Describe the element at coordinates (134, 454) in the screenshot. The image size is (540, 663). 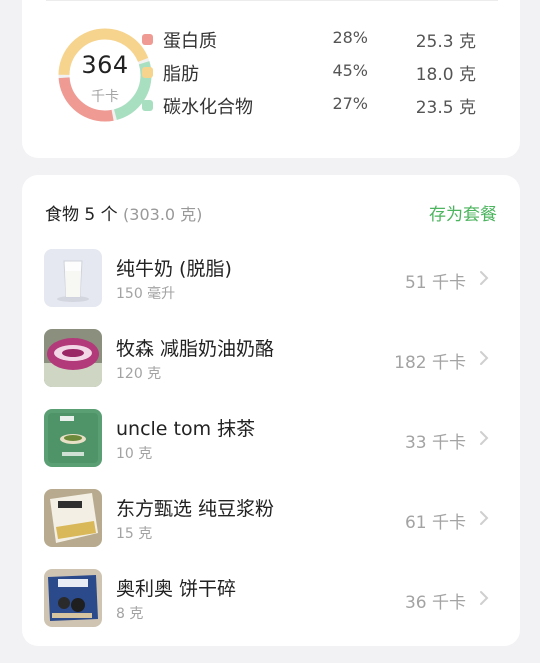
I see `food-amount: 10 克` at that location.